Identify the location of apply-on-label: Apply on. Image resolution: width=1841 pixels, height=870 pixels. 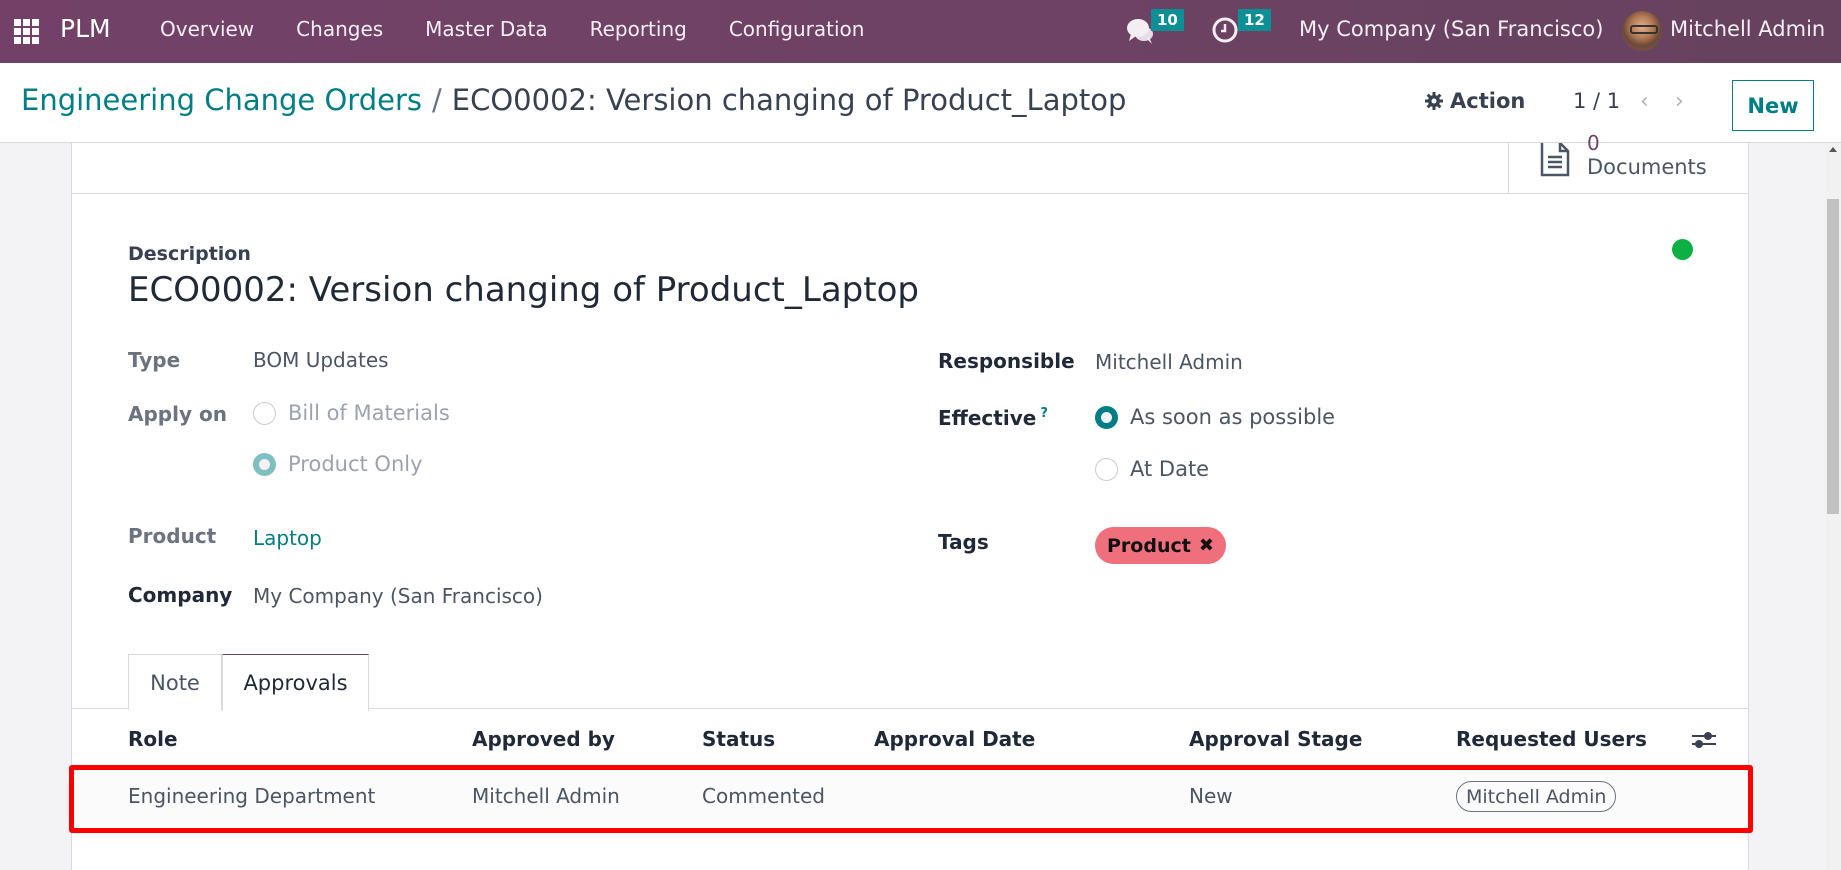
(177, 414).